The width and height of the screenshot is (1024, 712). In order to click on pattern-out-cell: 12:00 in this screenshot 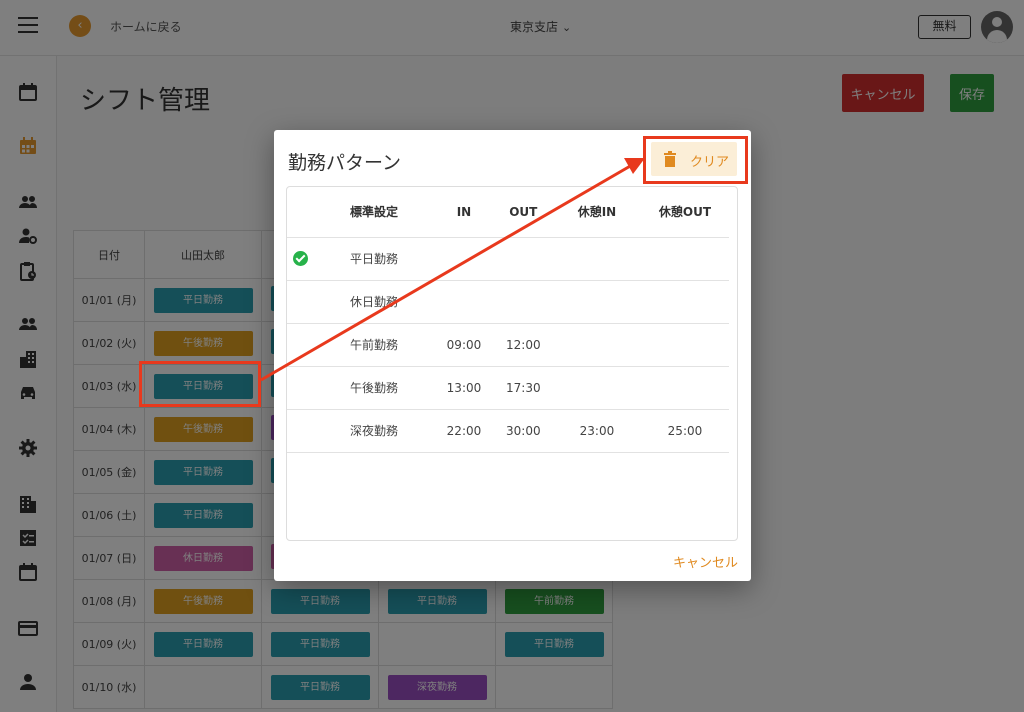, I will do `click(523, 345)`.